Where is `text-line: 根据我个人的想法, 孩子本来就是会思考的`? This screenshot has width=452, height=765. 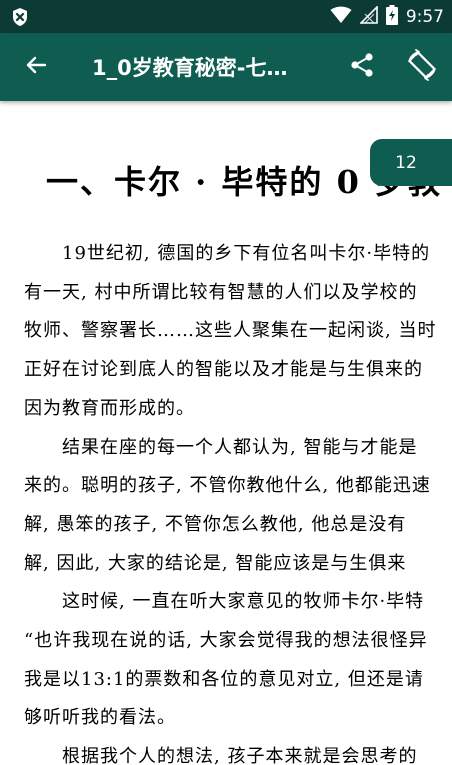 text-line: 根据我个人的想法, 孩子本来就是会思考的 is located at coordinates (240, 755).